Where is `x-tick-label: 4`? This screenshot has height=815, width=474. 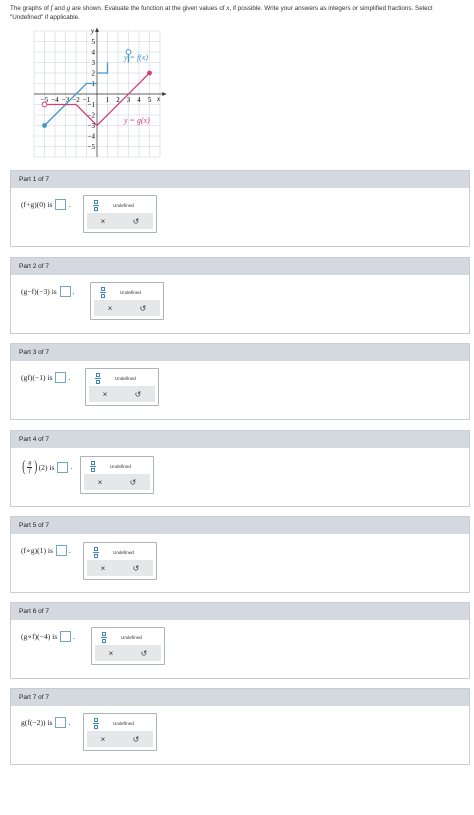 x-tick-label: 4 is located at coordinates (139, 100).